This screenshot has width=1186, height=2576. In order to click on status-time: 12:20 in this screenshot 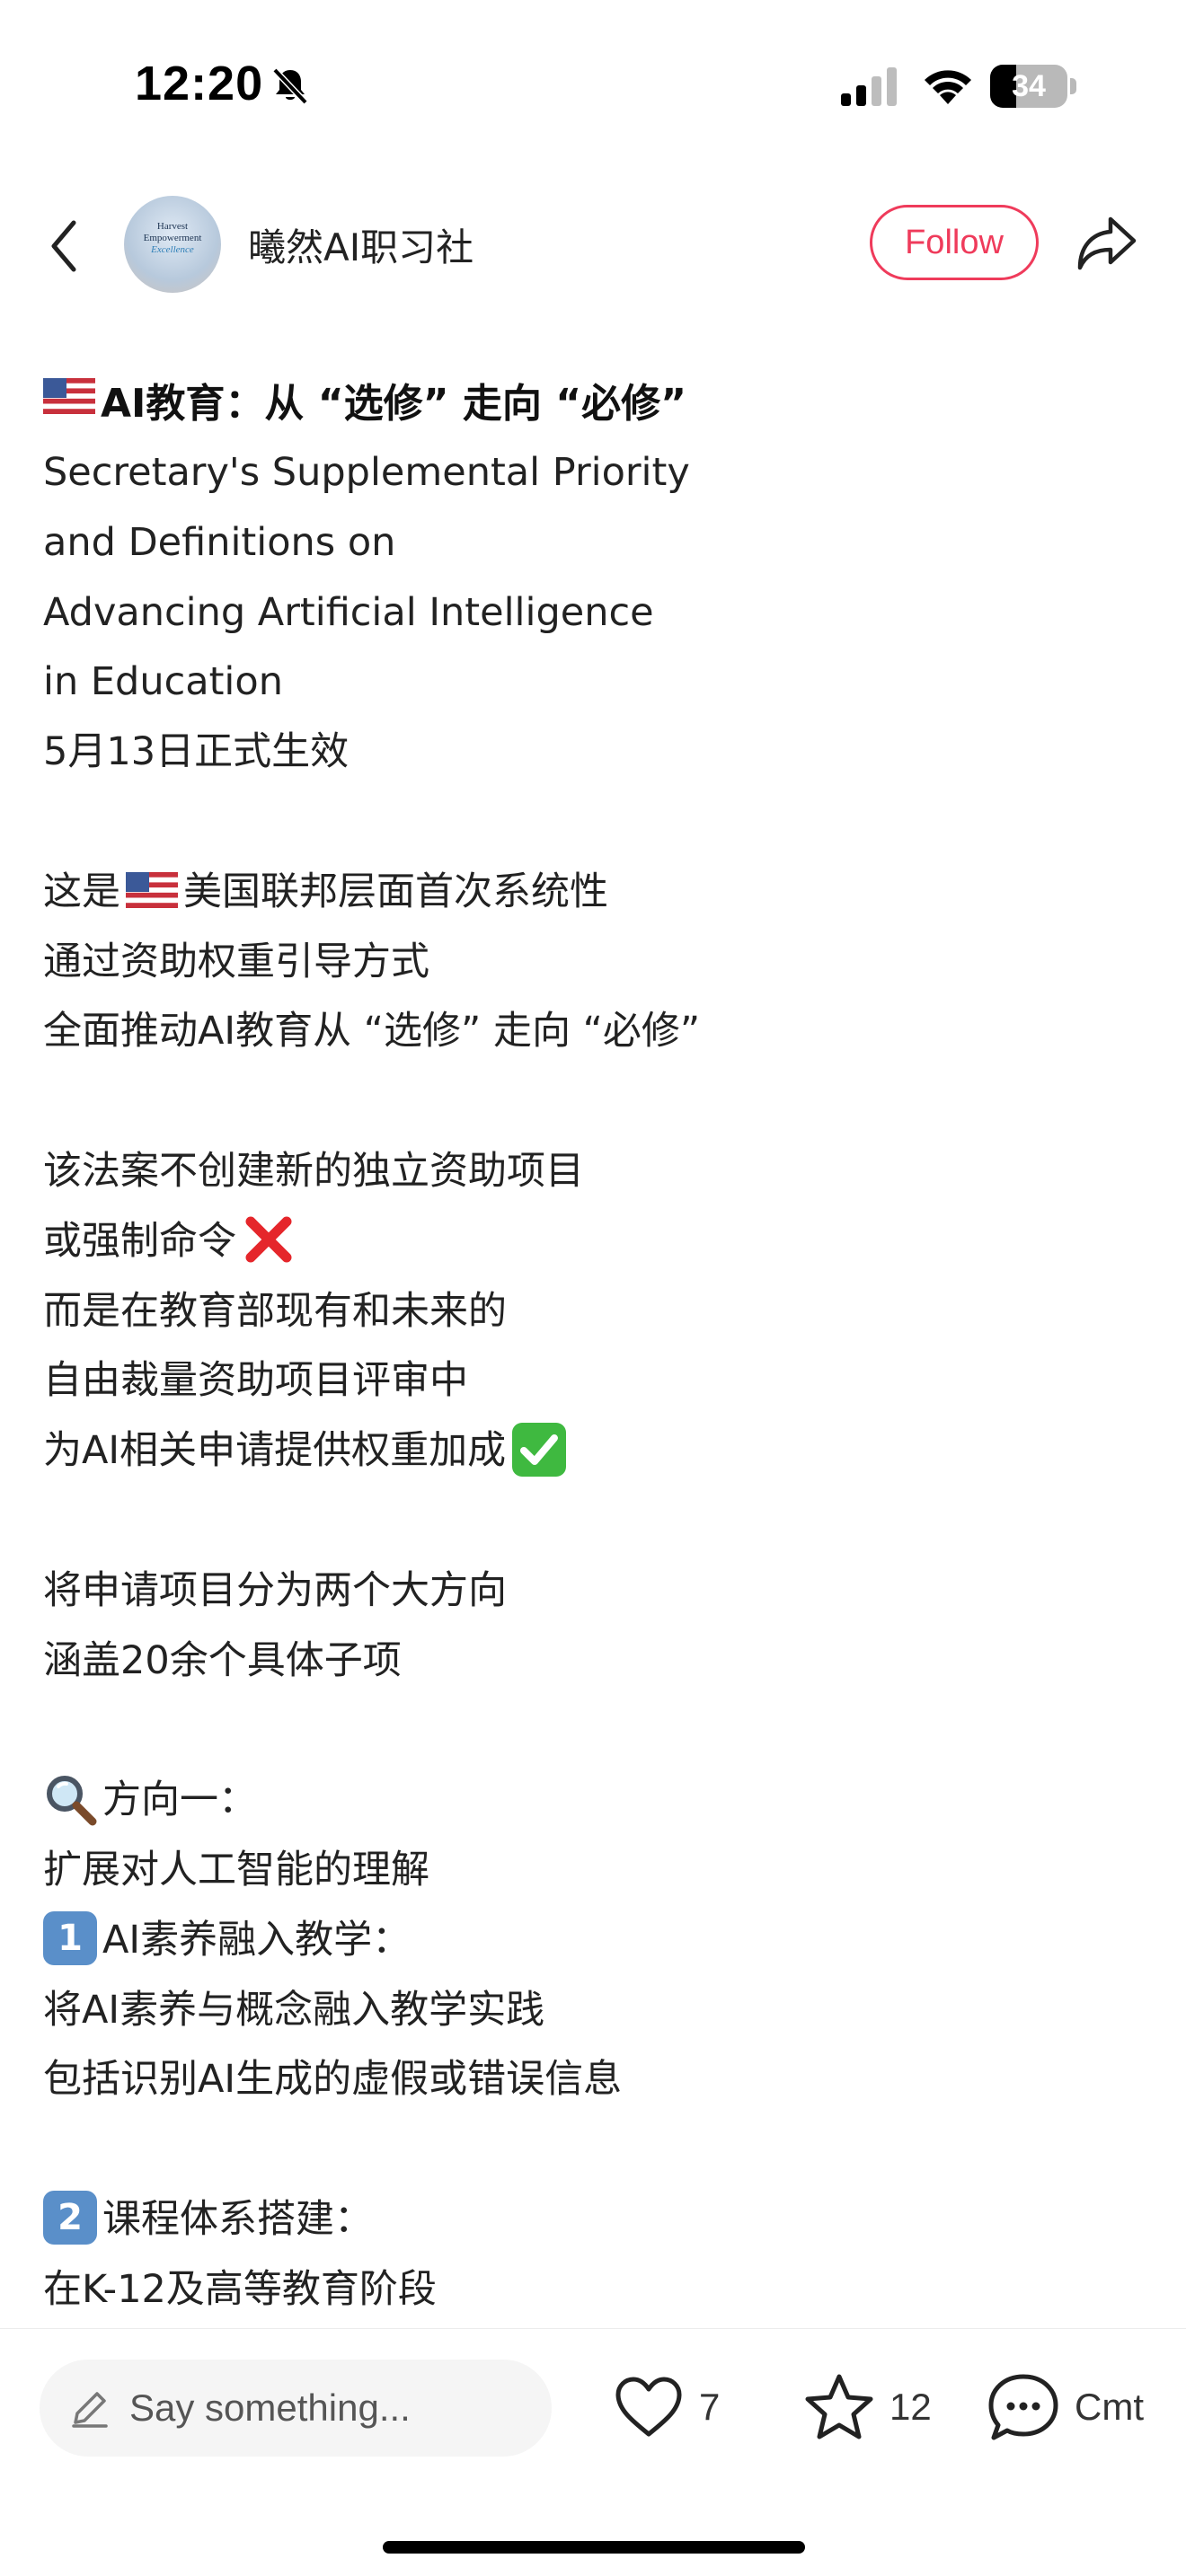, I will do `click(199, 83)`.